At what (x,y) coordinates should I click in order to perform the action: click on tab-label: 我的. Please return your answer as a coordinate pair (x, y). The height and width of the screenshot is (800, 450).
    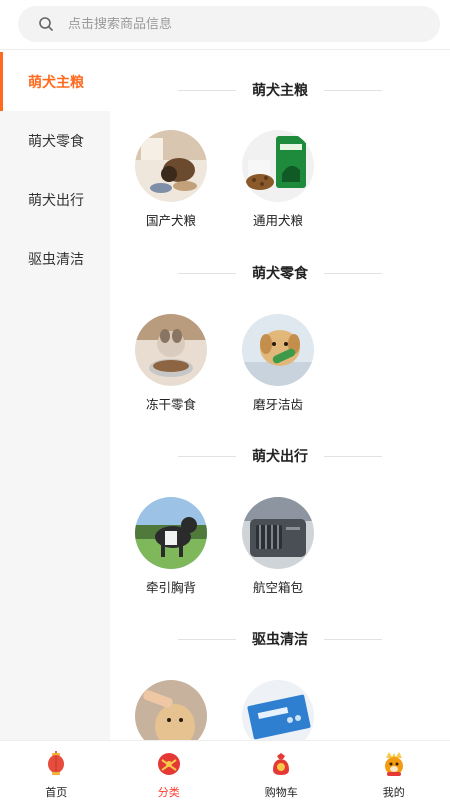
    Looking at the image, I should click on (393, 792).